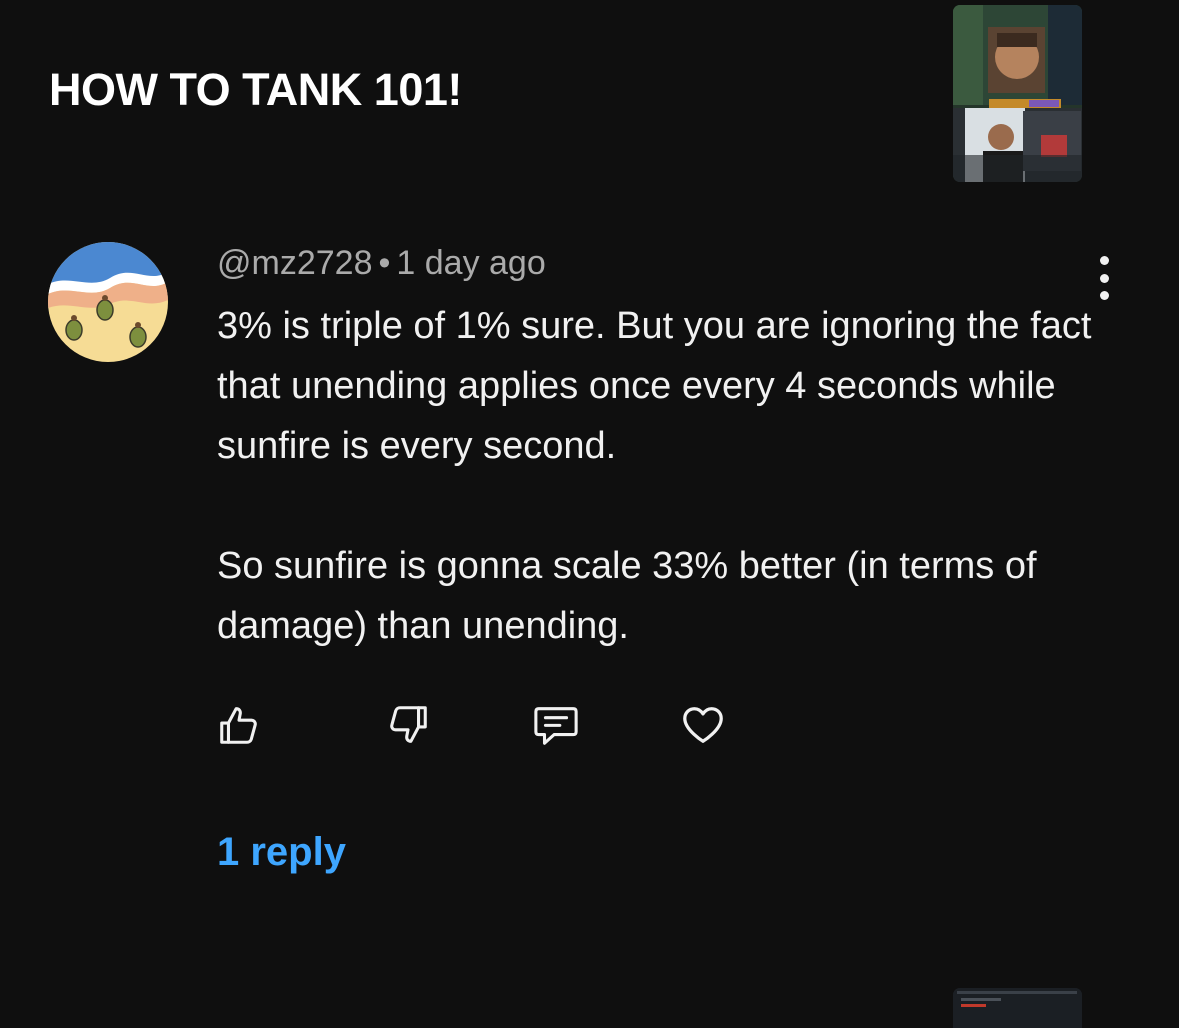 Image resolution: width=1179 pixels, height=1028 pixels. I want to click on comment-header: @mz2728 • 1 day ago, so click(381, 263).